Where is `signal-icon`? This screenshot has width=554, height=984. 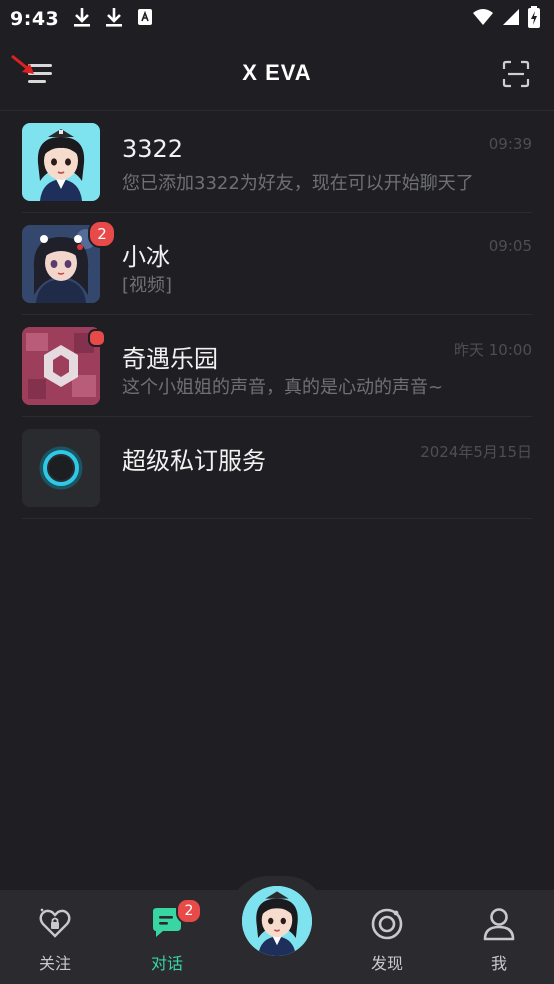 signal-icon is located at coordinates (511, 19).